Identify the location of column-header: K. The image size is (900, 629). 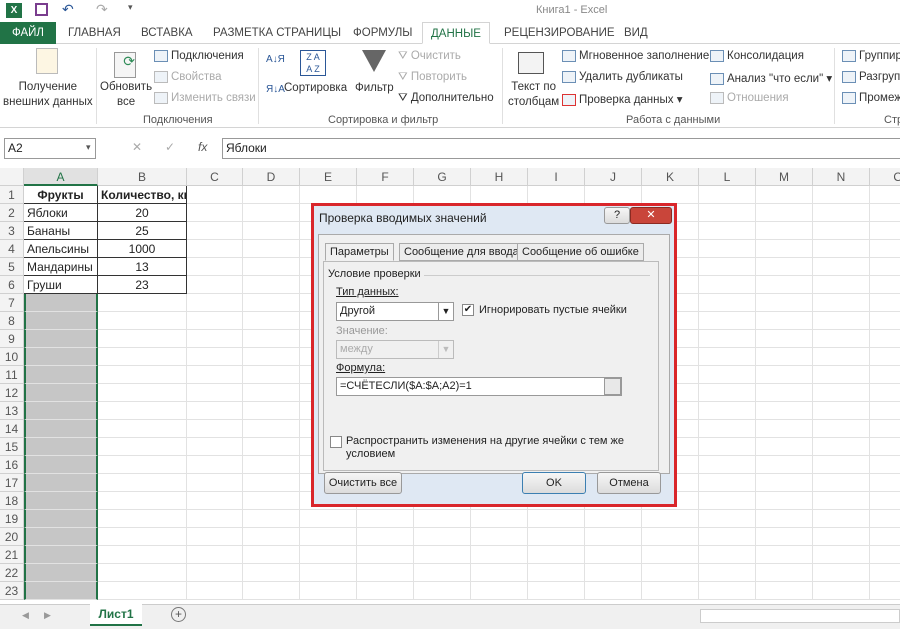
(670, 177).